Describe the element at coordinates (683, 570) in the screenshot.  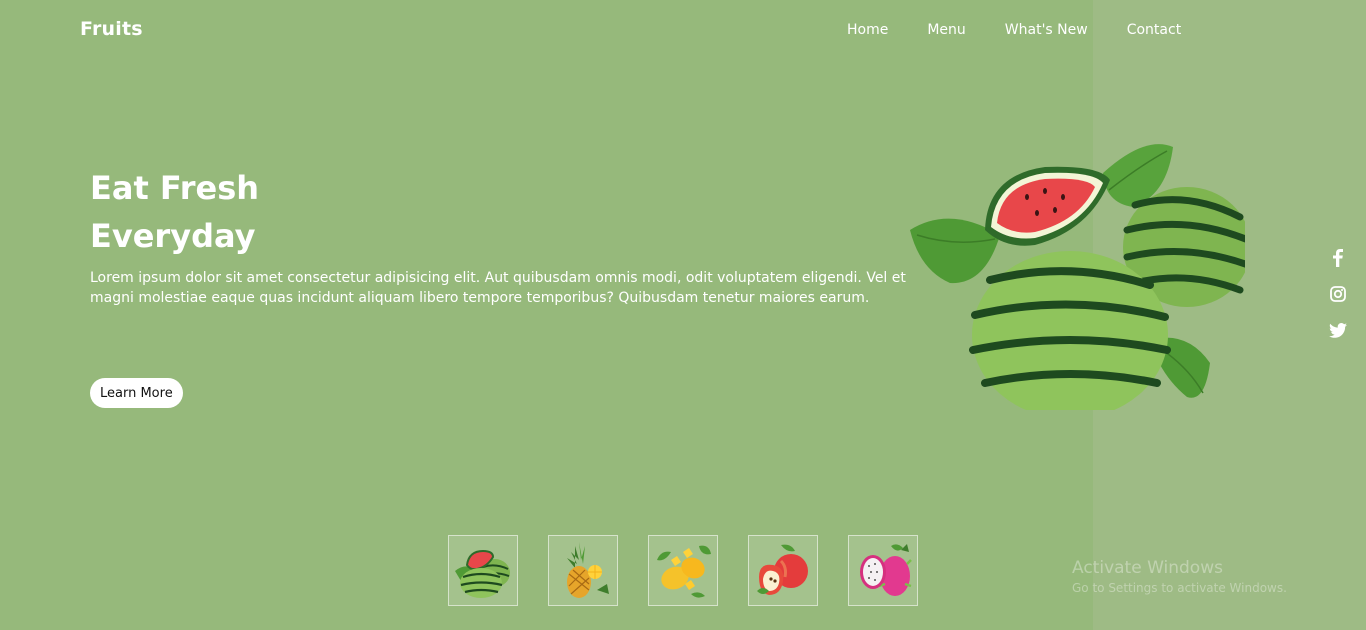
I see `mango-thumb` at that location.